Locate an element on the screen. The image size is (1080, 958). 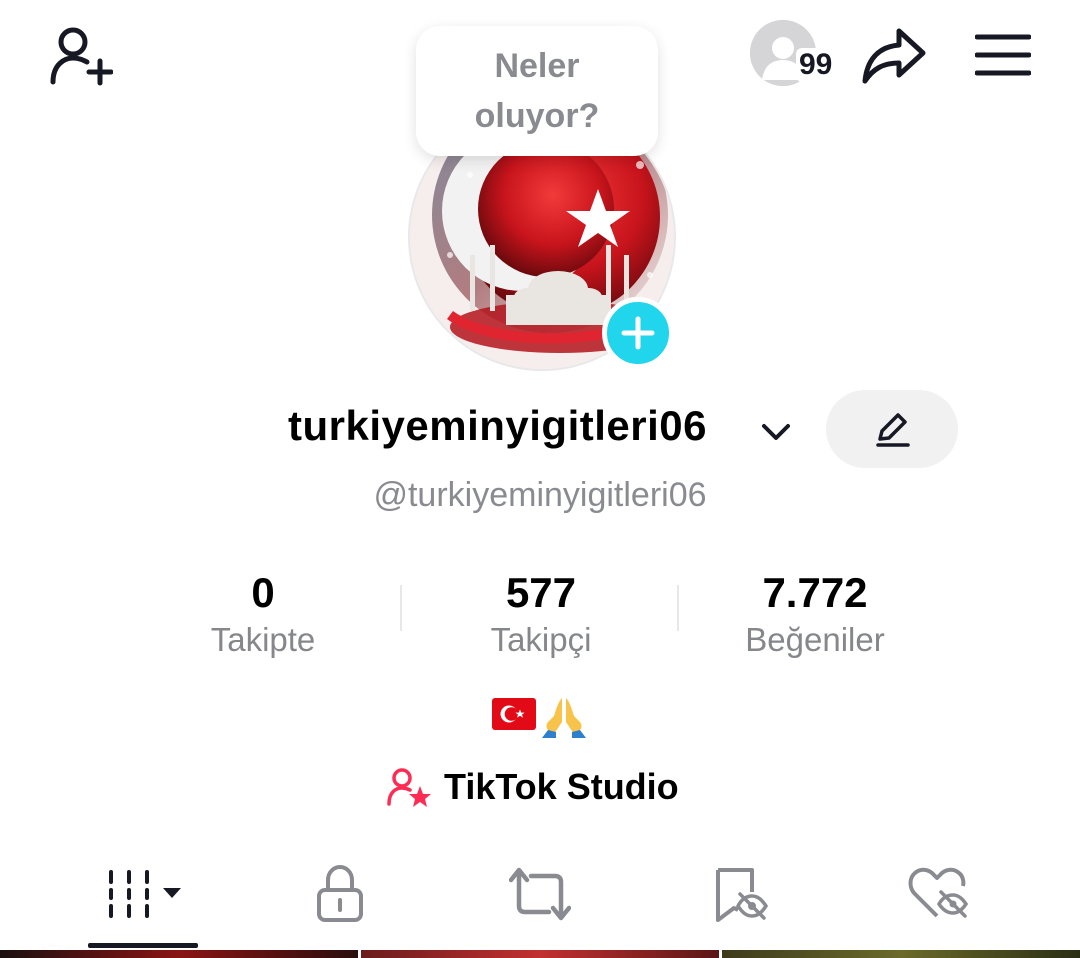
repost-icon is located at coordinates (540, 894).